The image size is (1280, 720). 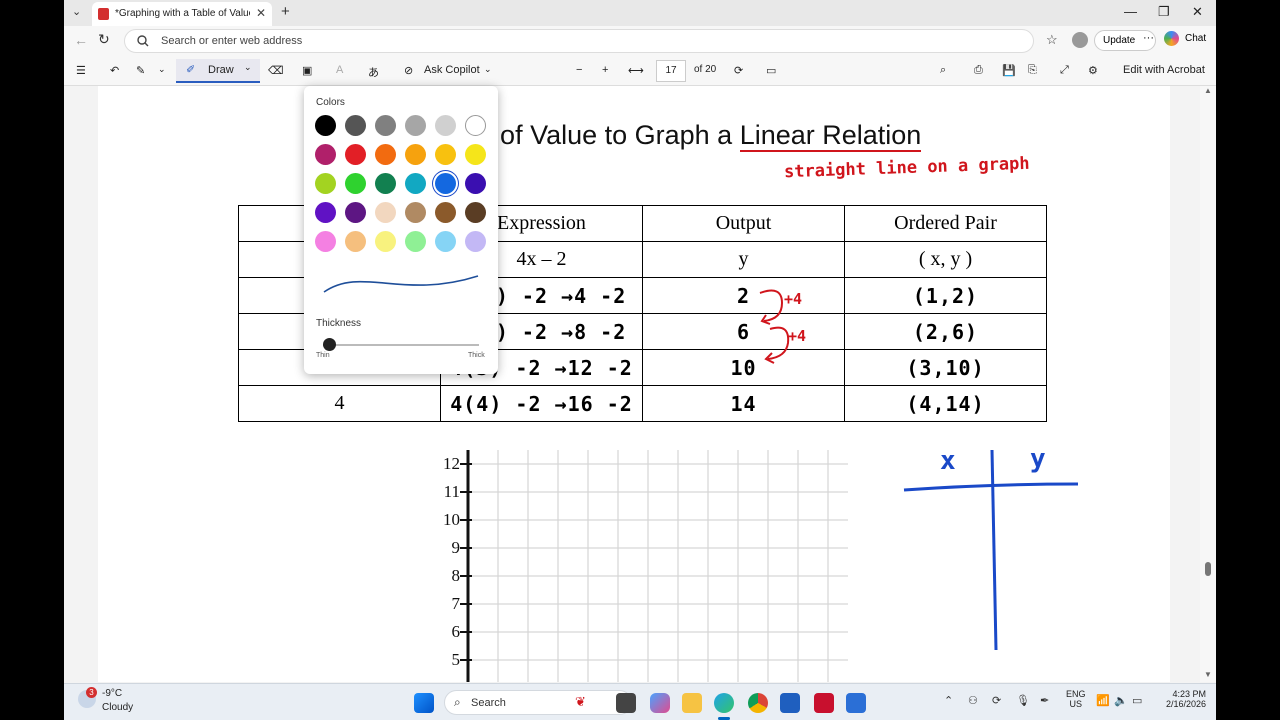 What do you see at coordinates (307, 70) in the screenshot?
I see `text-box-icon: ▣` at bounding box center [307, 70].